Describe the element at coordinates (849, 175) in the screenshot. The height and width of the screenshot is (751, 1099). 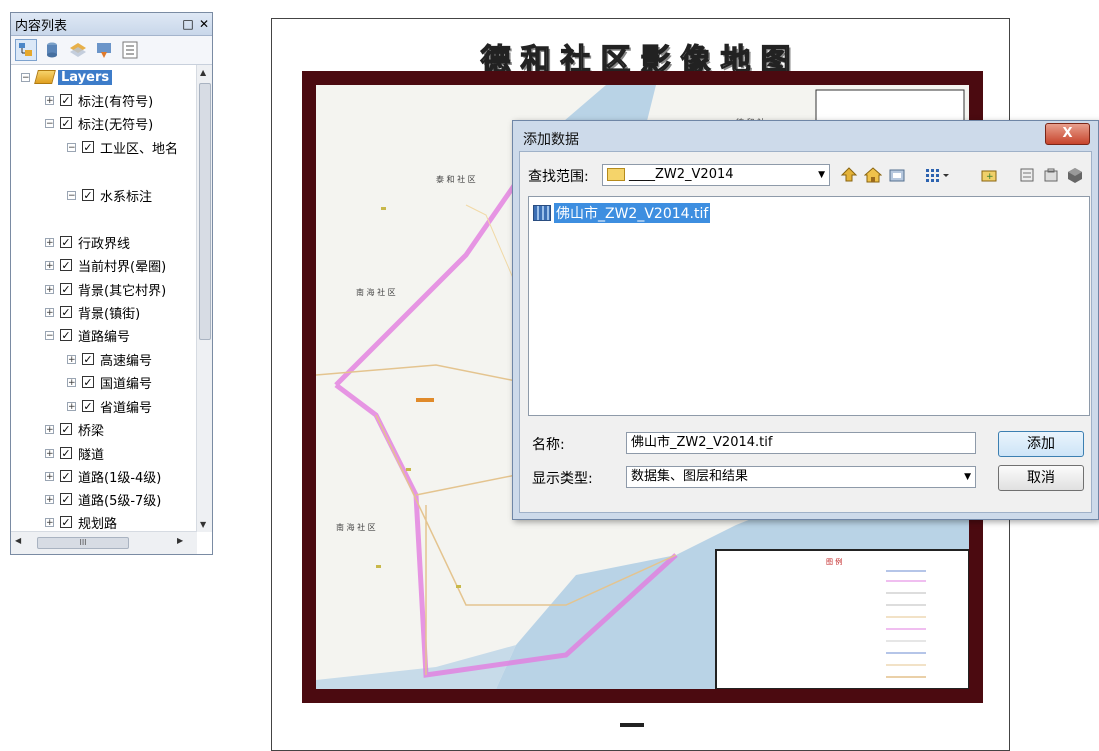
I see `up-one-level-icon` at that location.